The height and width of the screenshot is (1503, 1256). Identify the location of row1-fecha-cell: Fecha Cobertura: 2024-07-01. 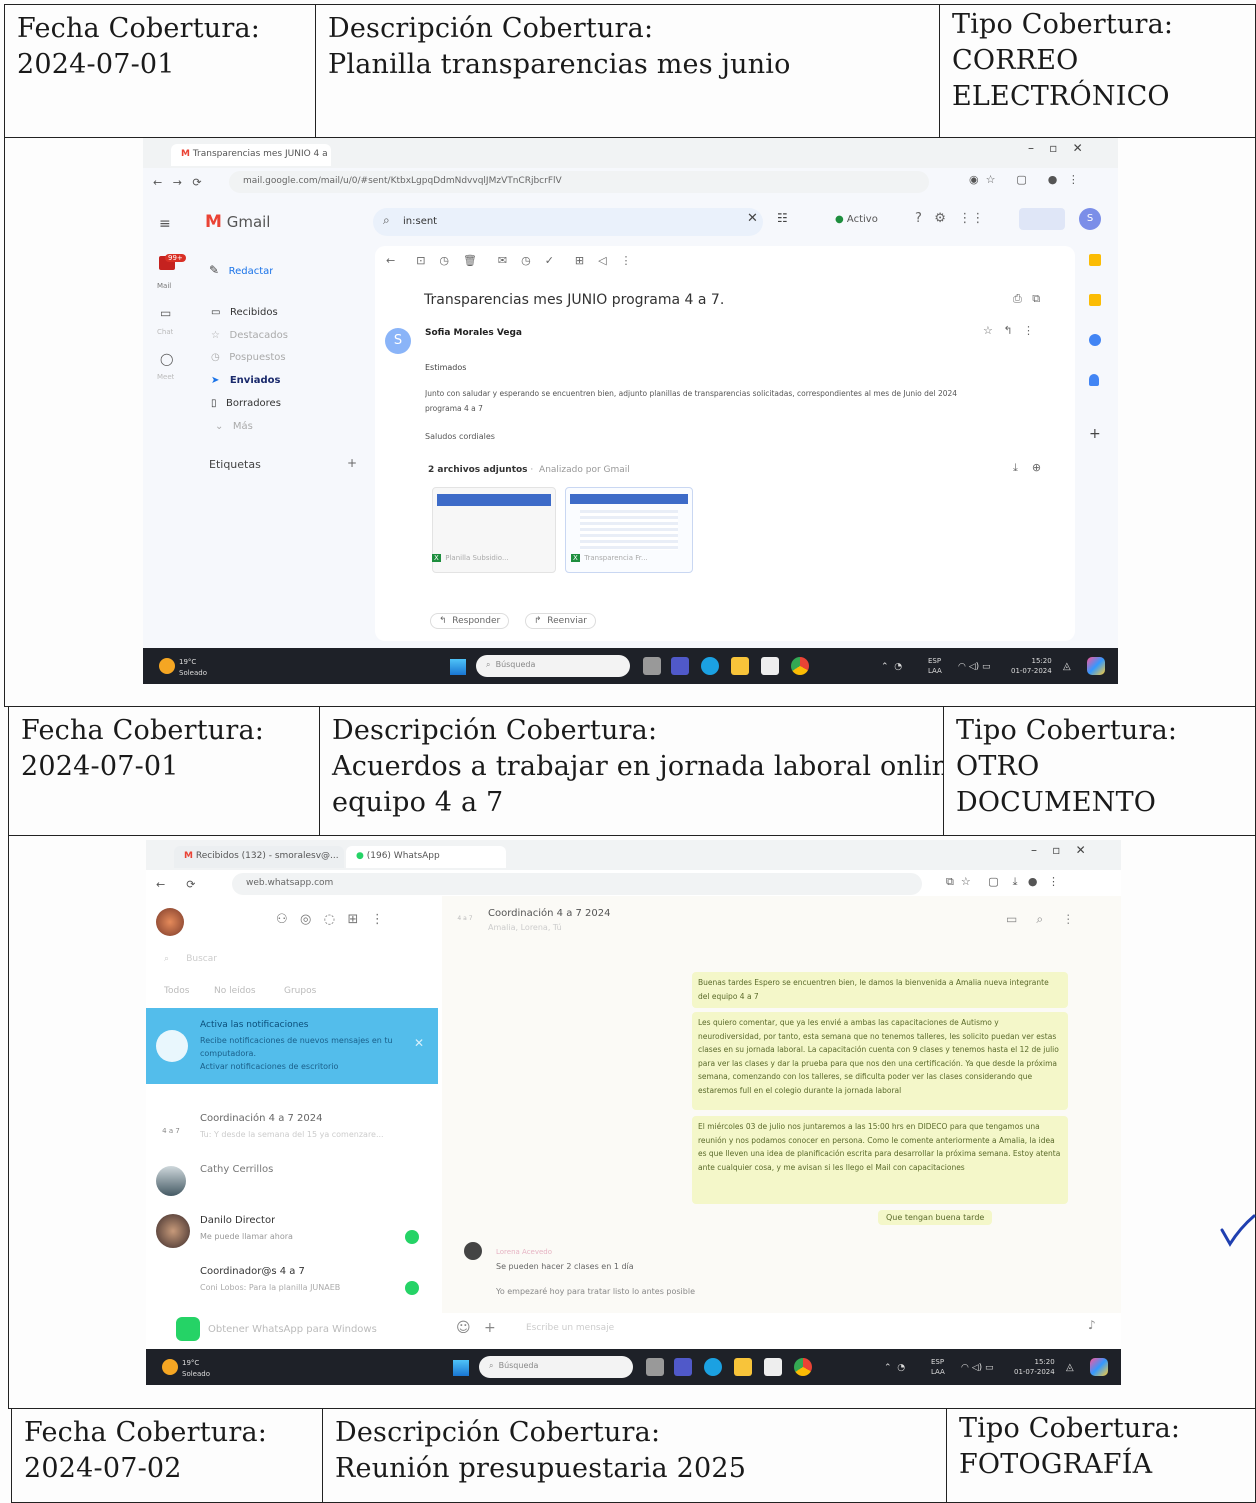
(160, 71).